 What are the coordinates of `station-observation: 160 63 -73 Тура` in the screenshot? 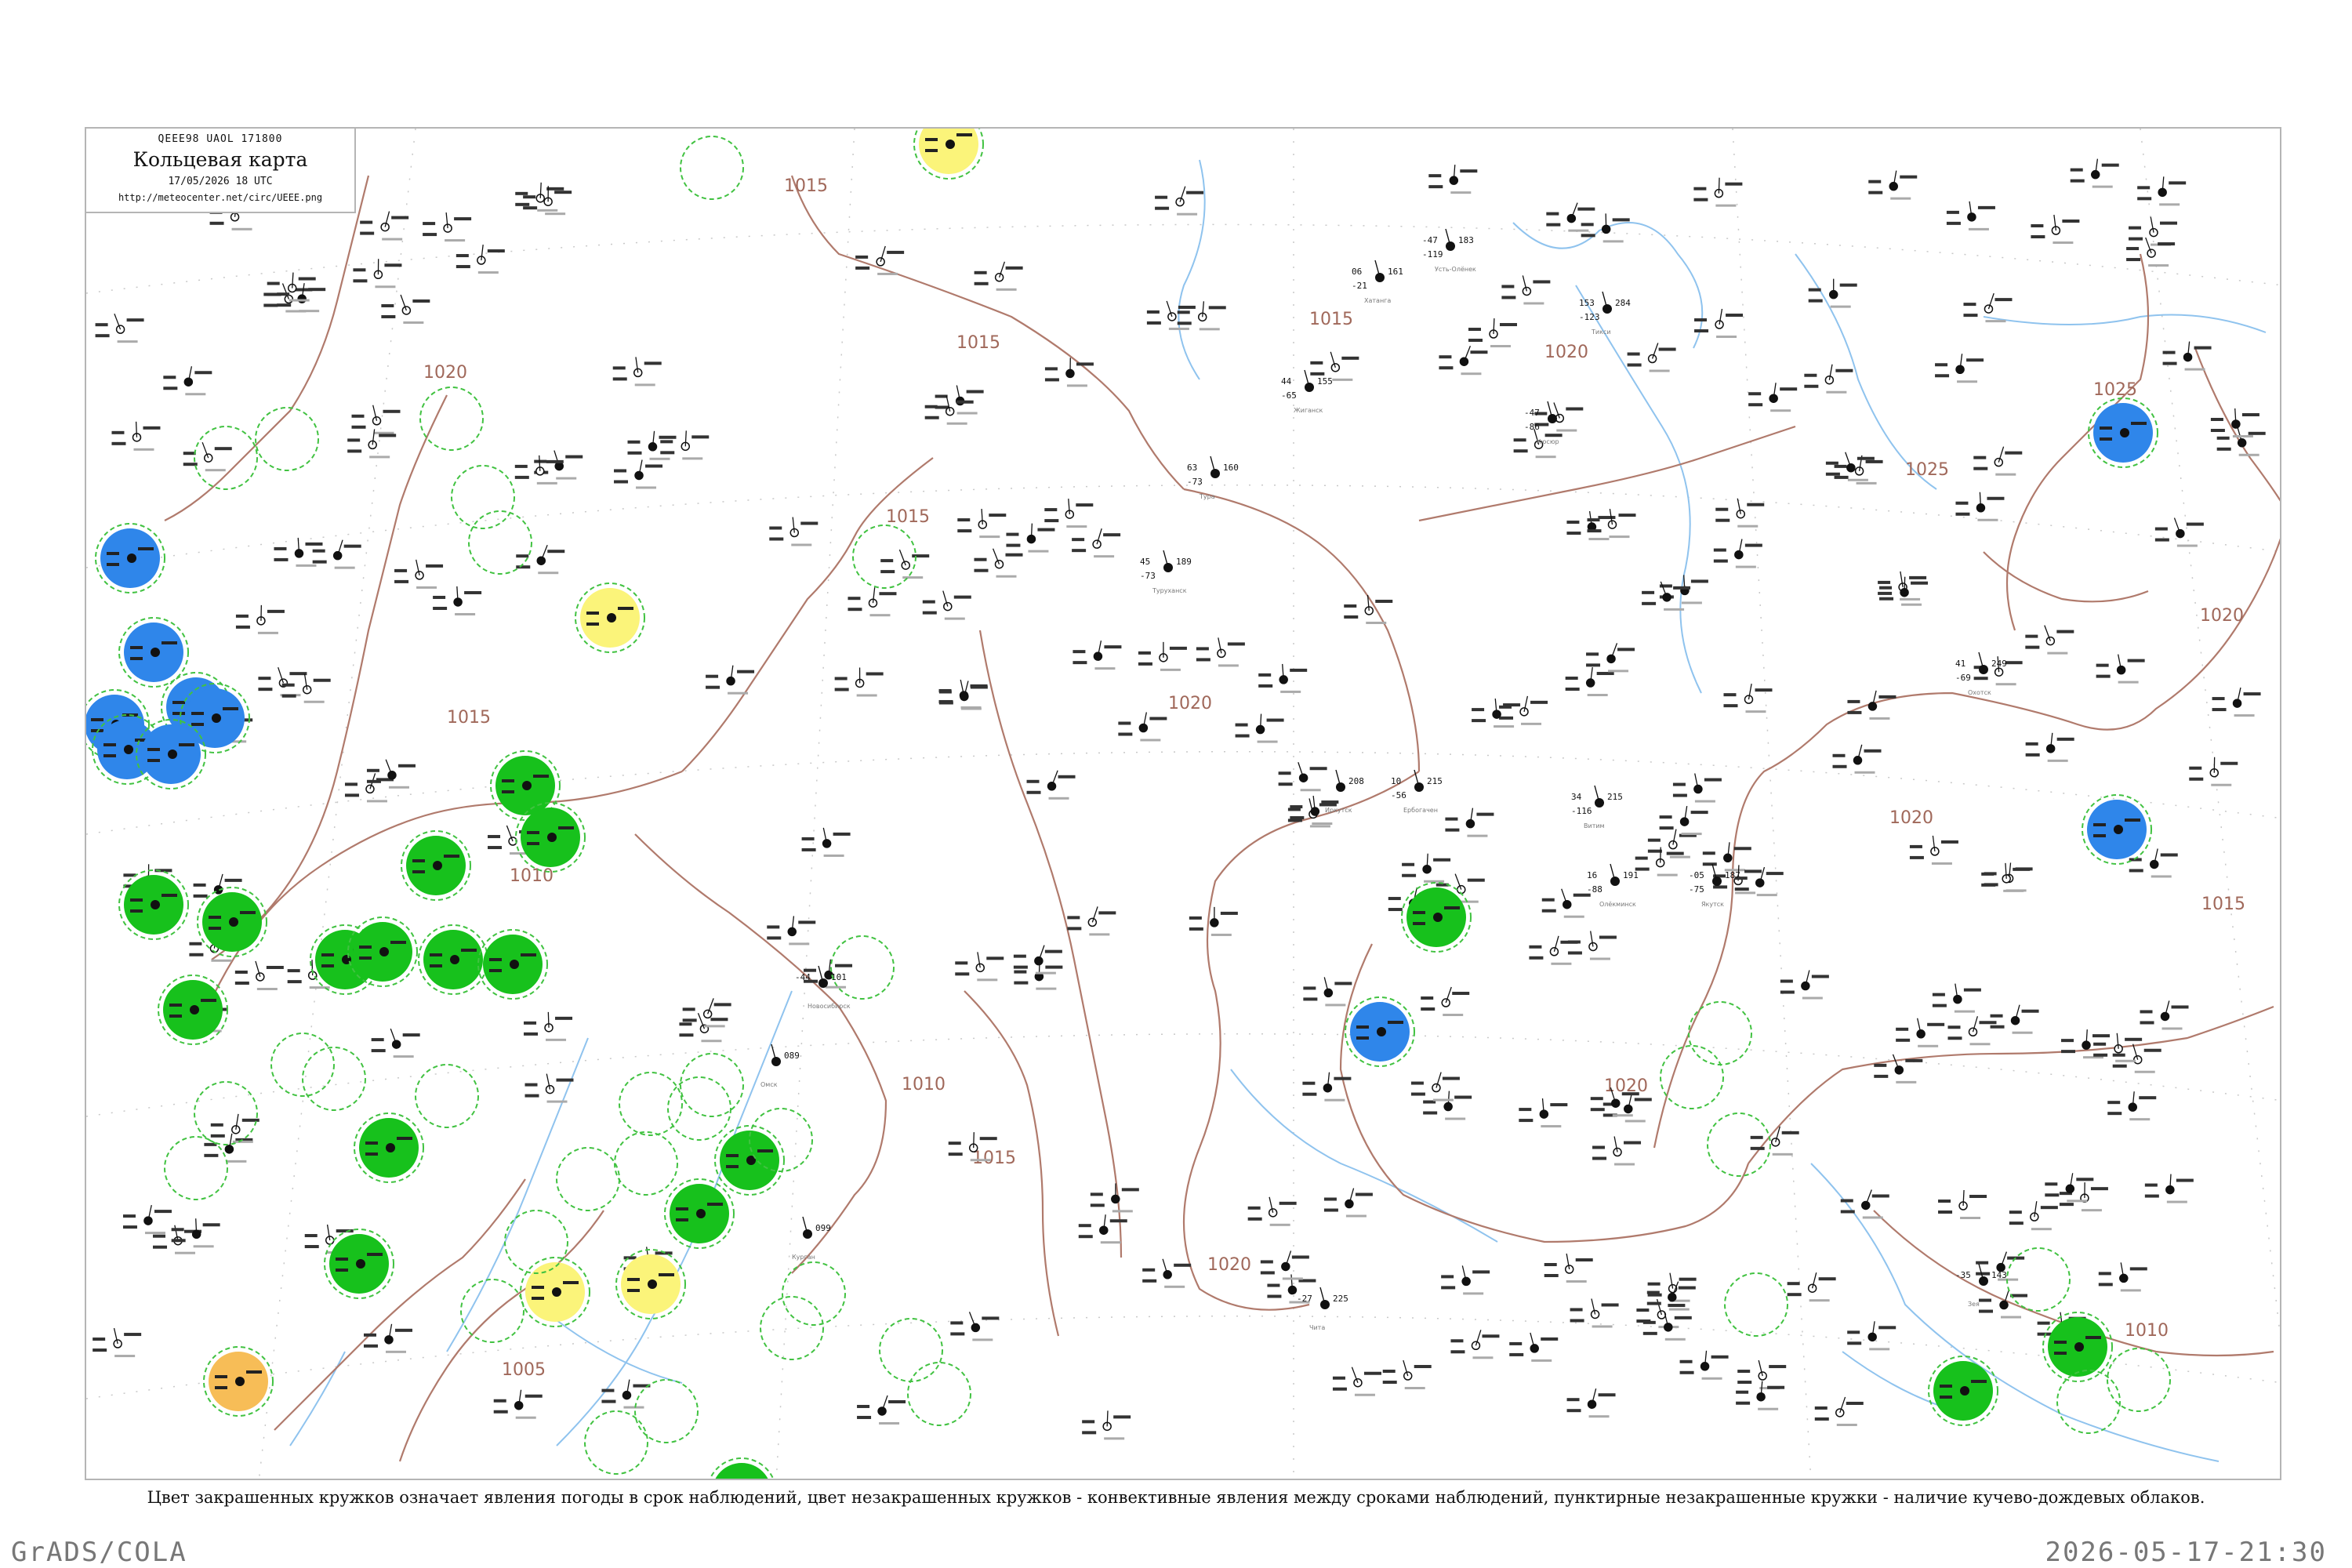 It's located at (1213, 478).